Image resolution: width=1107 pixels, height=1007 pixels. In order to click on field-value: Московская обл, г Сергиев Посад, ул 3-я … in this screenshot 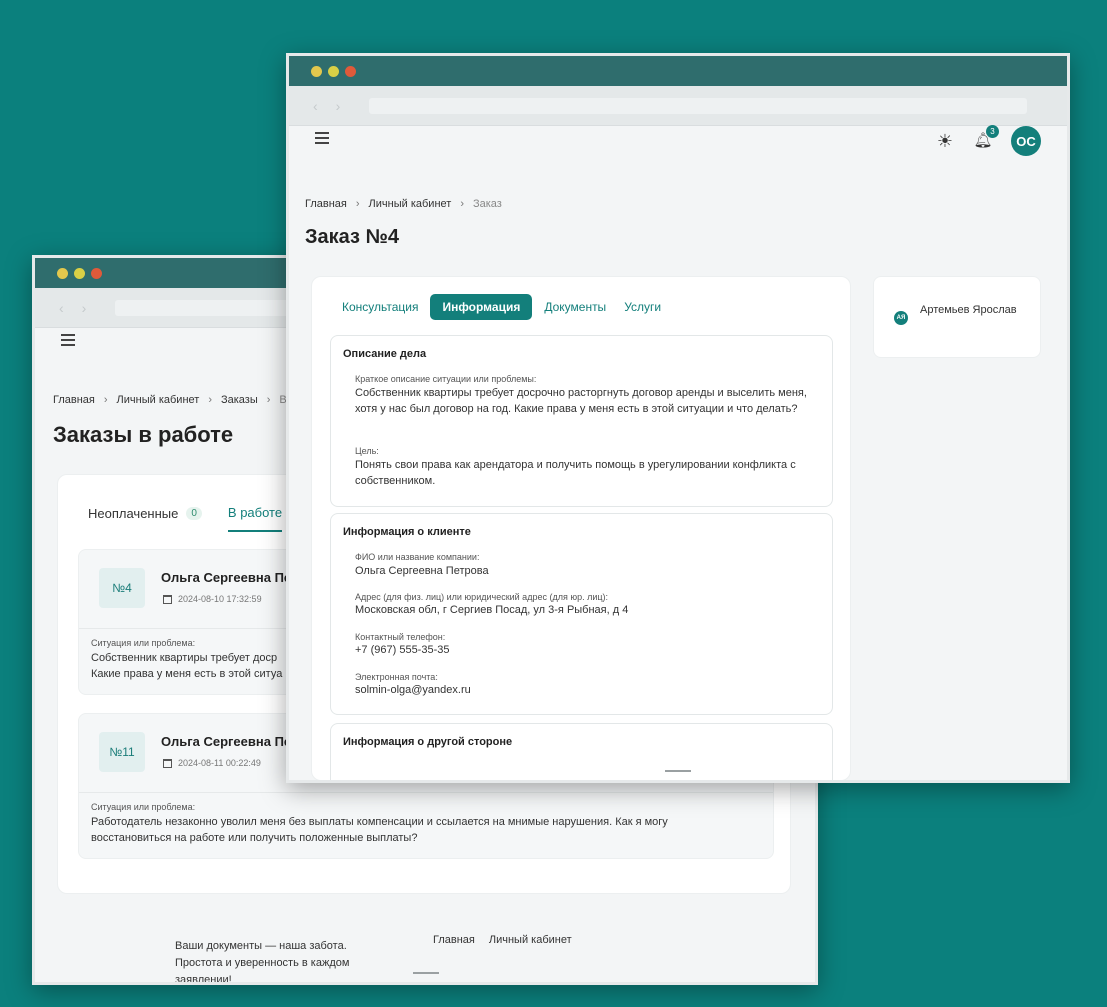, I will do `click(492, 610)`.